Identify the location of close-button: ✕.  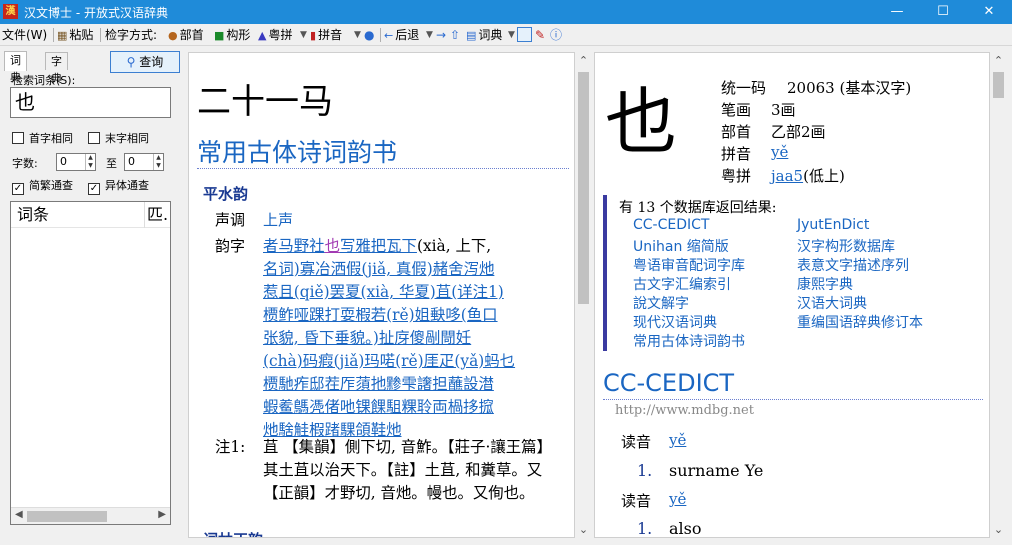
(989, 12).